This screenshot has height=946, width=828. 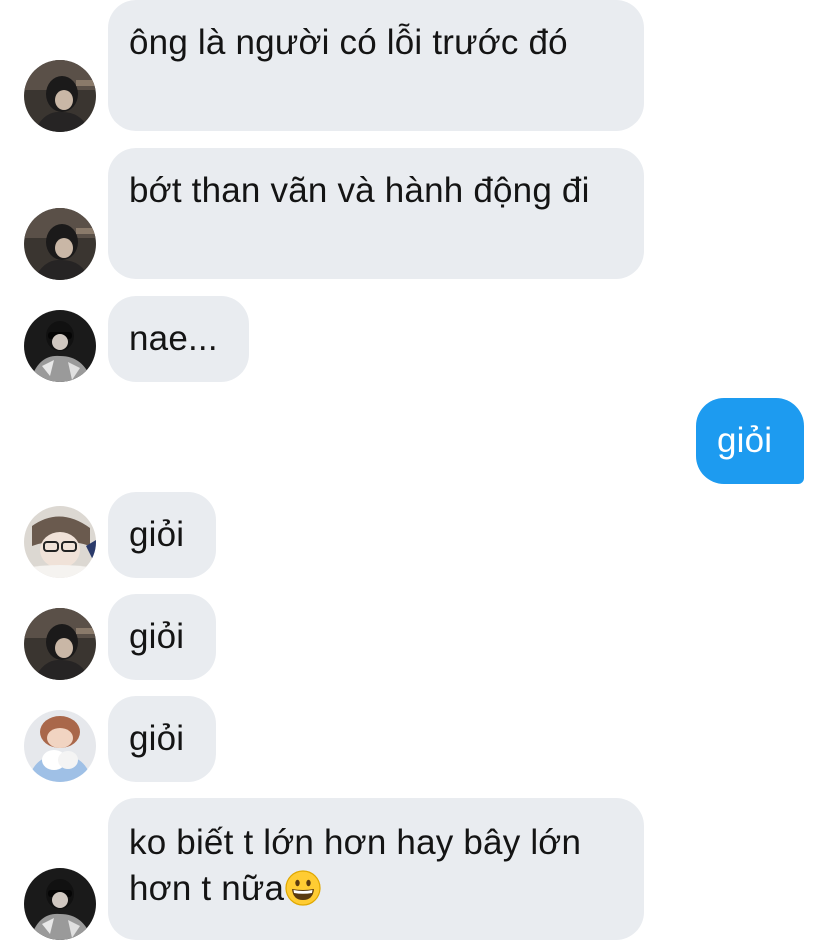 What do you see at coordinates (60, 746) in the screenshot?
I see `avatar-user-d` at bounding box center [60, 746].